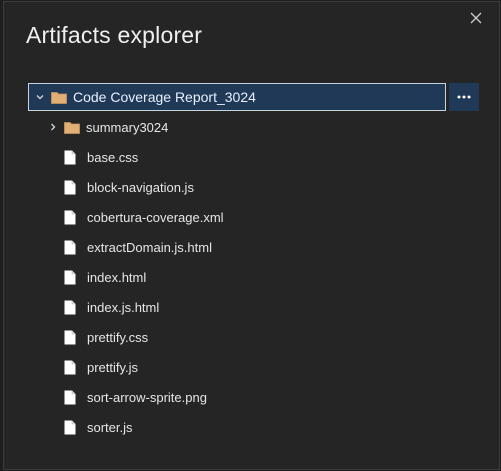 This screenshot has height=471, width=501. I want to click on tree-item-label: sorter.js, so click(110, 427).